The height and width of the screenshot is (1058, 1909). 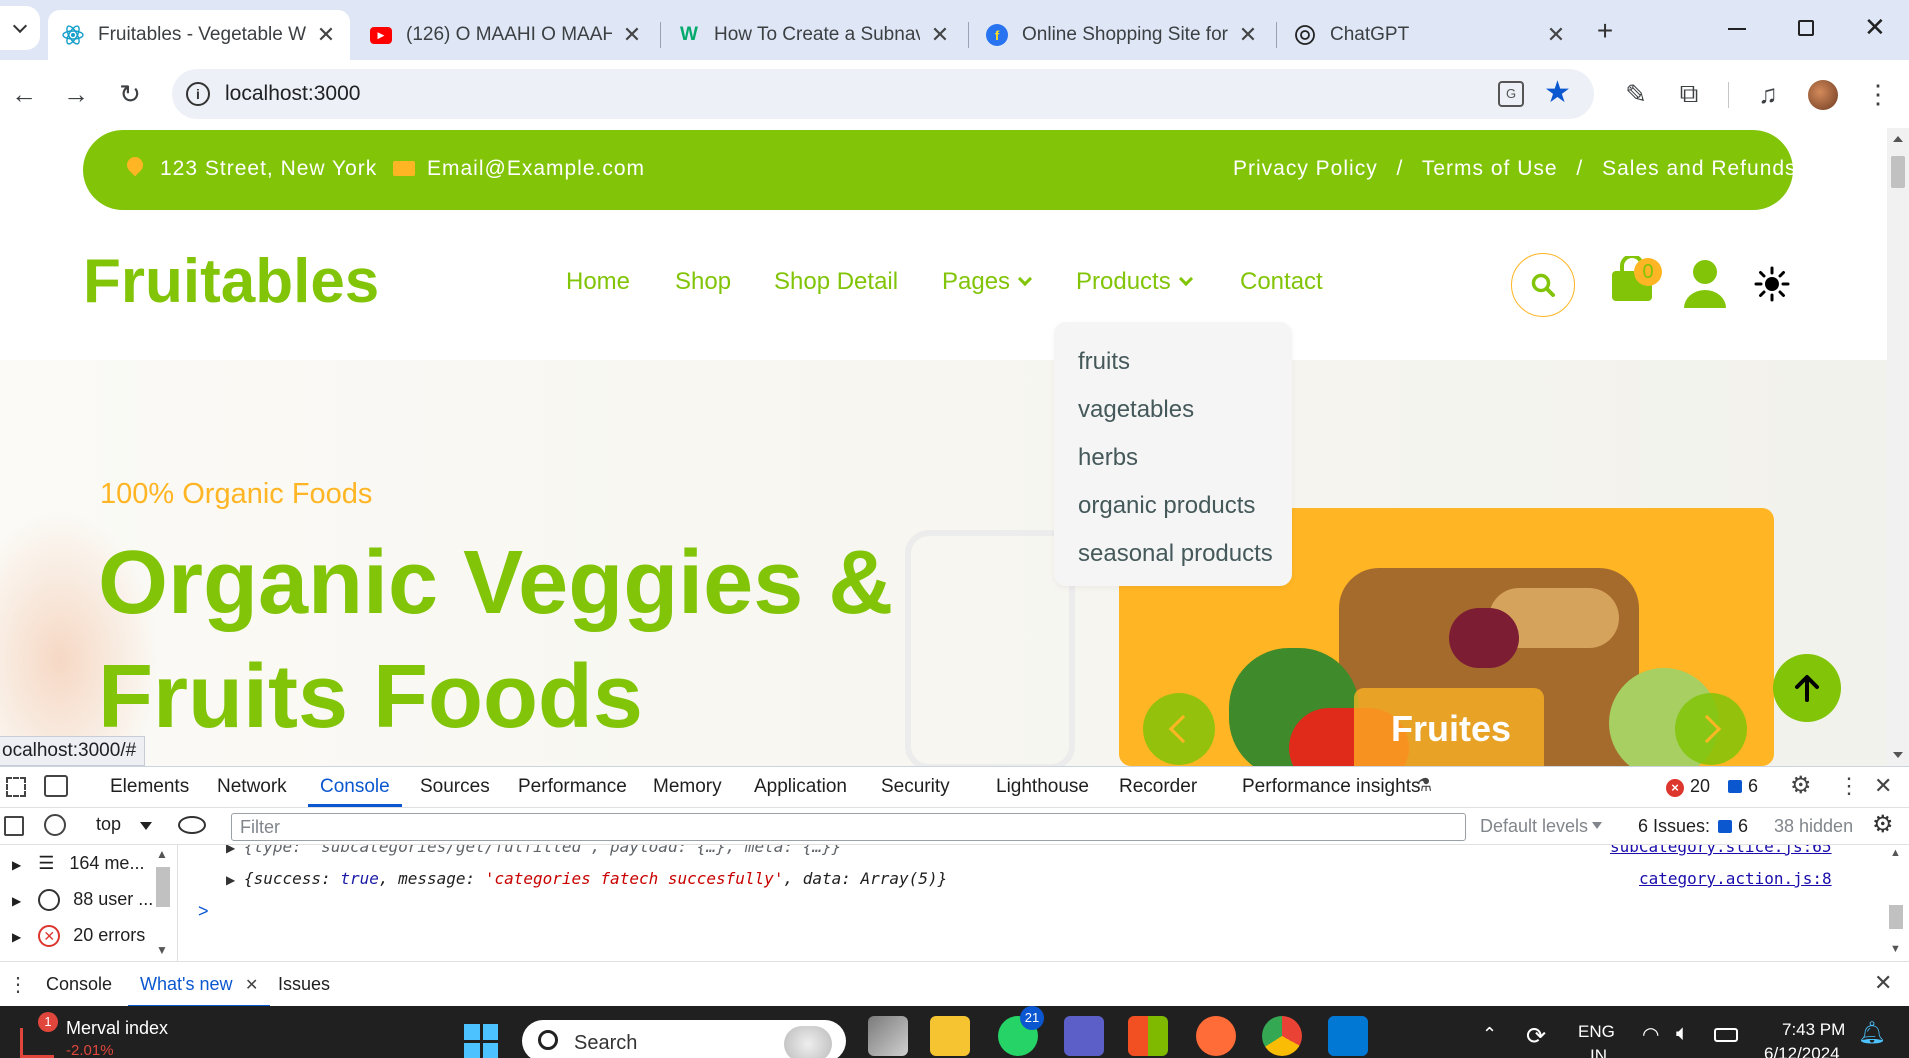 I want to click on nav-pages: Pages, so click(x=987, y=282).